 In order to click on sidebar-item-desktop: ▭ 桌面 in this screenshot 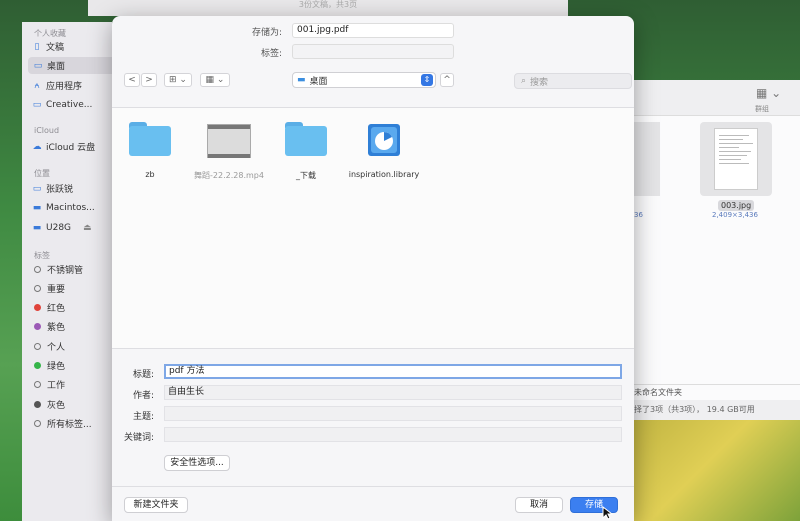, I will do `click(76, 65)`.